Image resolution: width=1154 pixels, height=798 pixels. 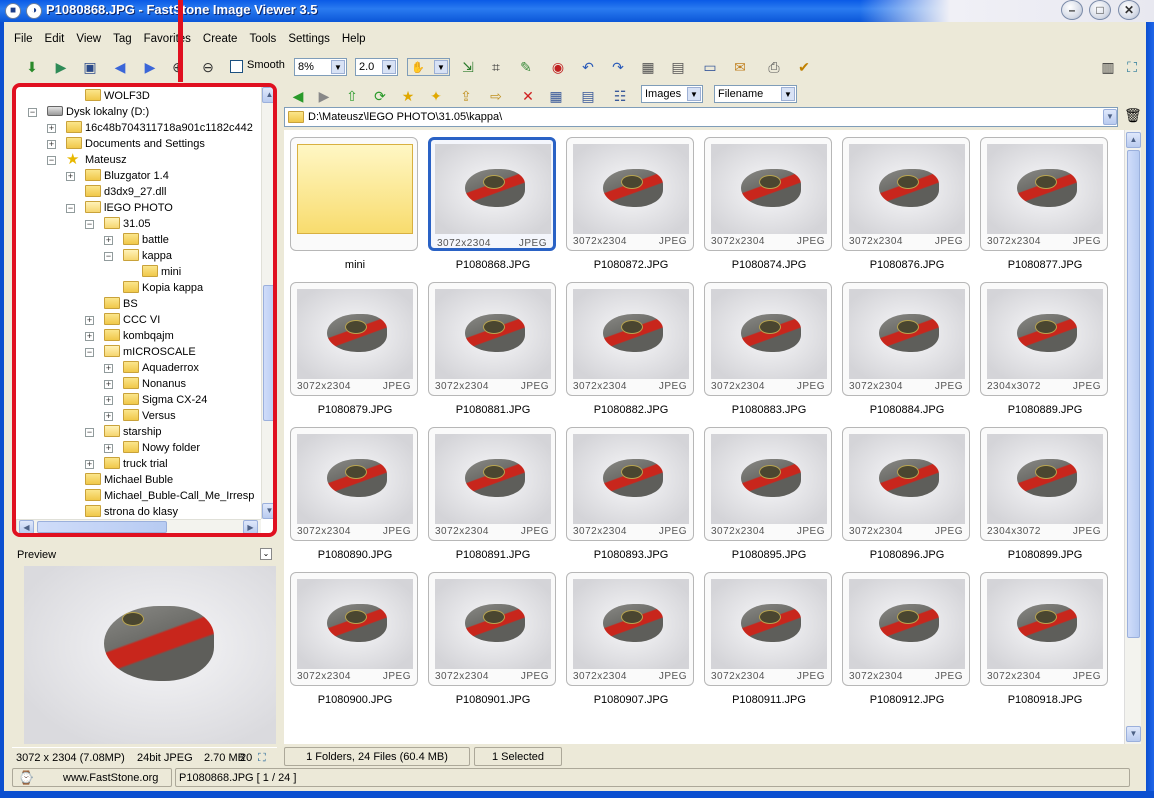 What do you see at coordinates (628, 203) in the screenshot?
I see `thumbnail-item: 3072x2304 JPEG P1080872.JPG` at bounding box center [628, 203].